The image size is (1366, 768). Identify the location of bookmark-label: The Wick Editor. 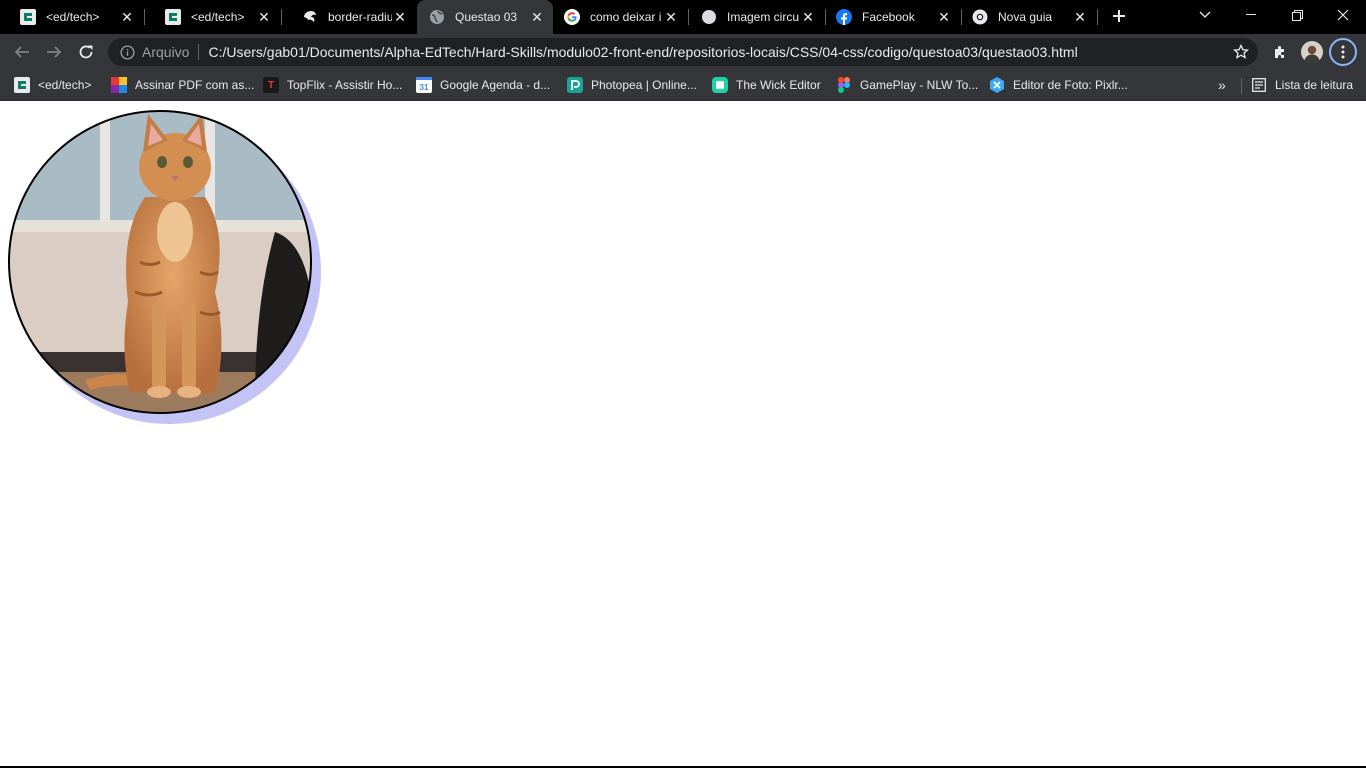
(778, 85).